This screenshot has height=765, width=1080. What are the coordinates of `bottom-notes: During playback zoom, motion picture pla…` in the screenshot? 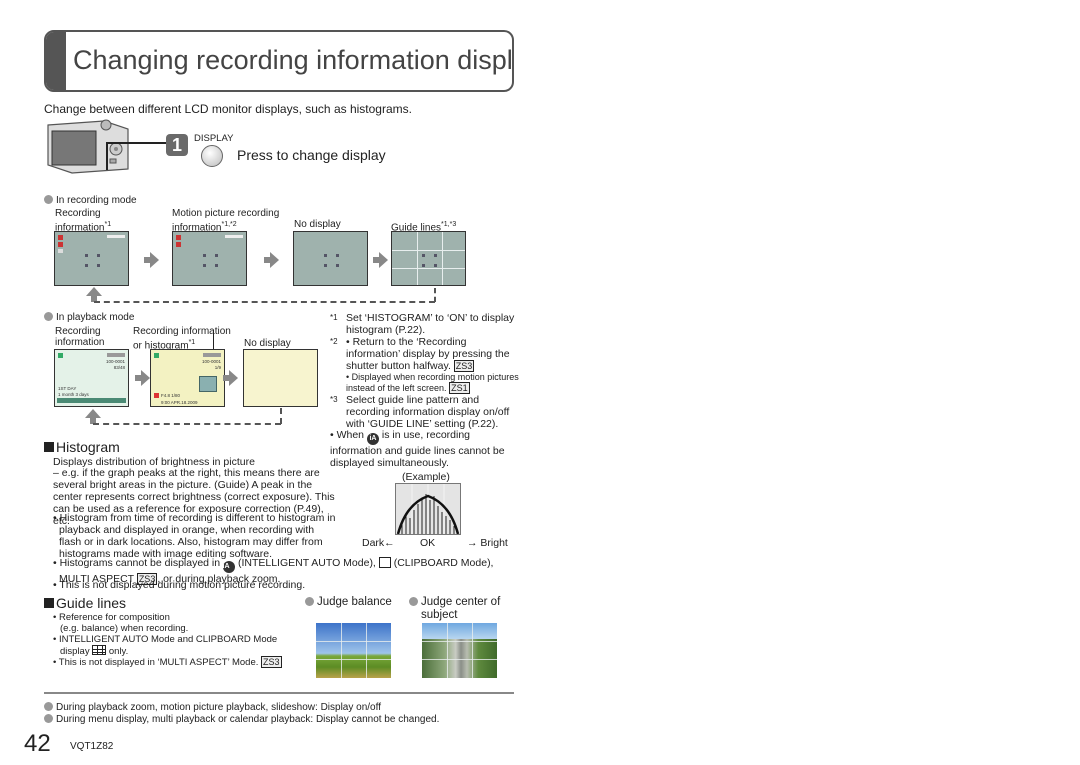 It's located at (241, 714).